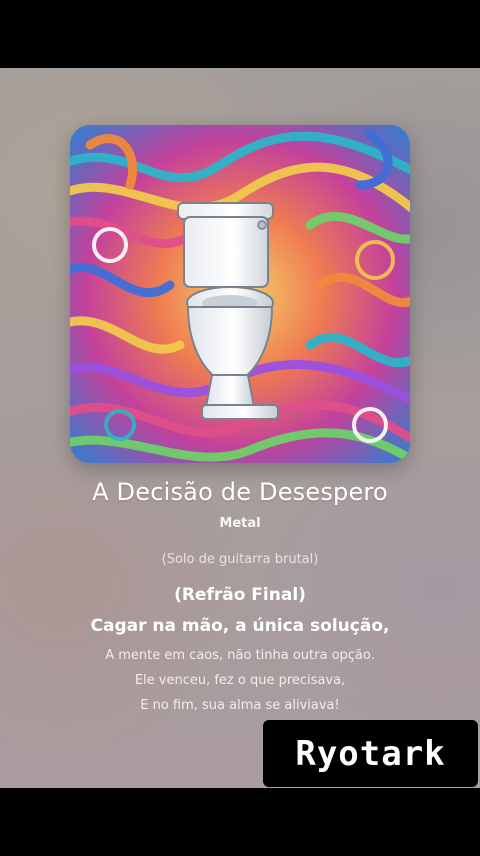 This screenshot has height=856, width=480. I want to click on lyric-line-next: A mente em caos, não tinha outra opção., so click(240, 655).